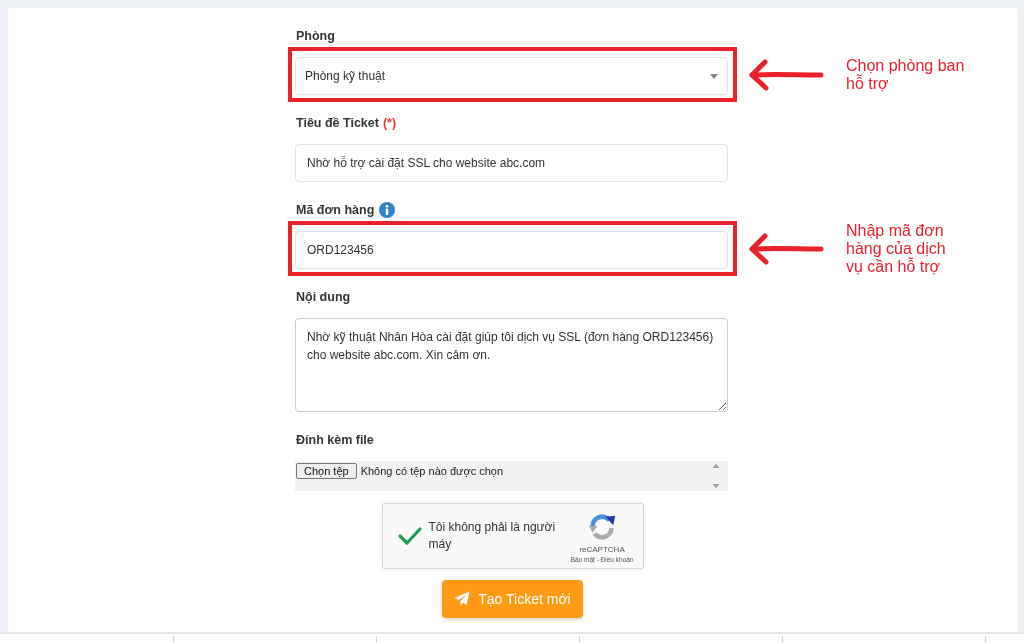  Describe the element at coordinates (409, 536) in the screenshot. I see `checkmark-icon` at that location.